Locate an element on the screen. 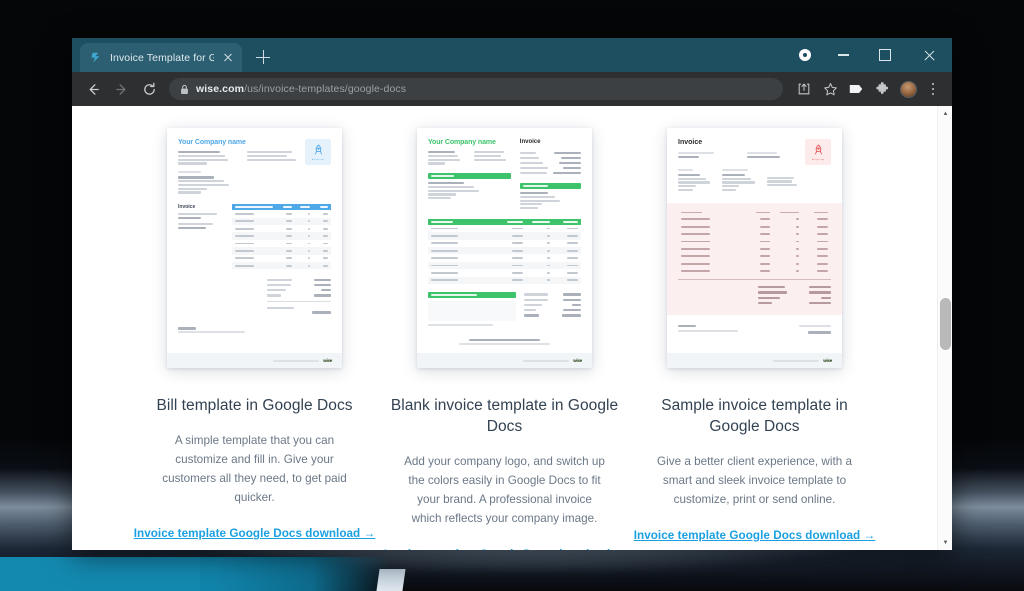  scroll-down-arrow-icon: ▼ is located at coordinates (945, 542).